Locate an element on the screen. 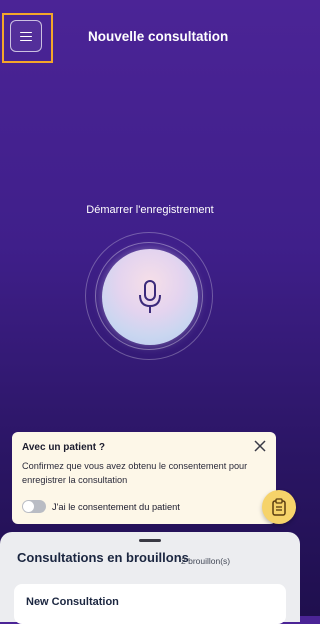 The height and width of the screenshot is (624, 320). drafts-title: Consultations en brouillons is located at coordinates (103, 557).